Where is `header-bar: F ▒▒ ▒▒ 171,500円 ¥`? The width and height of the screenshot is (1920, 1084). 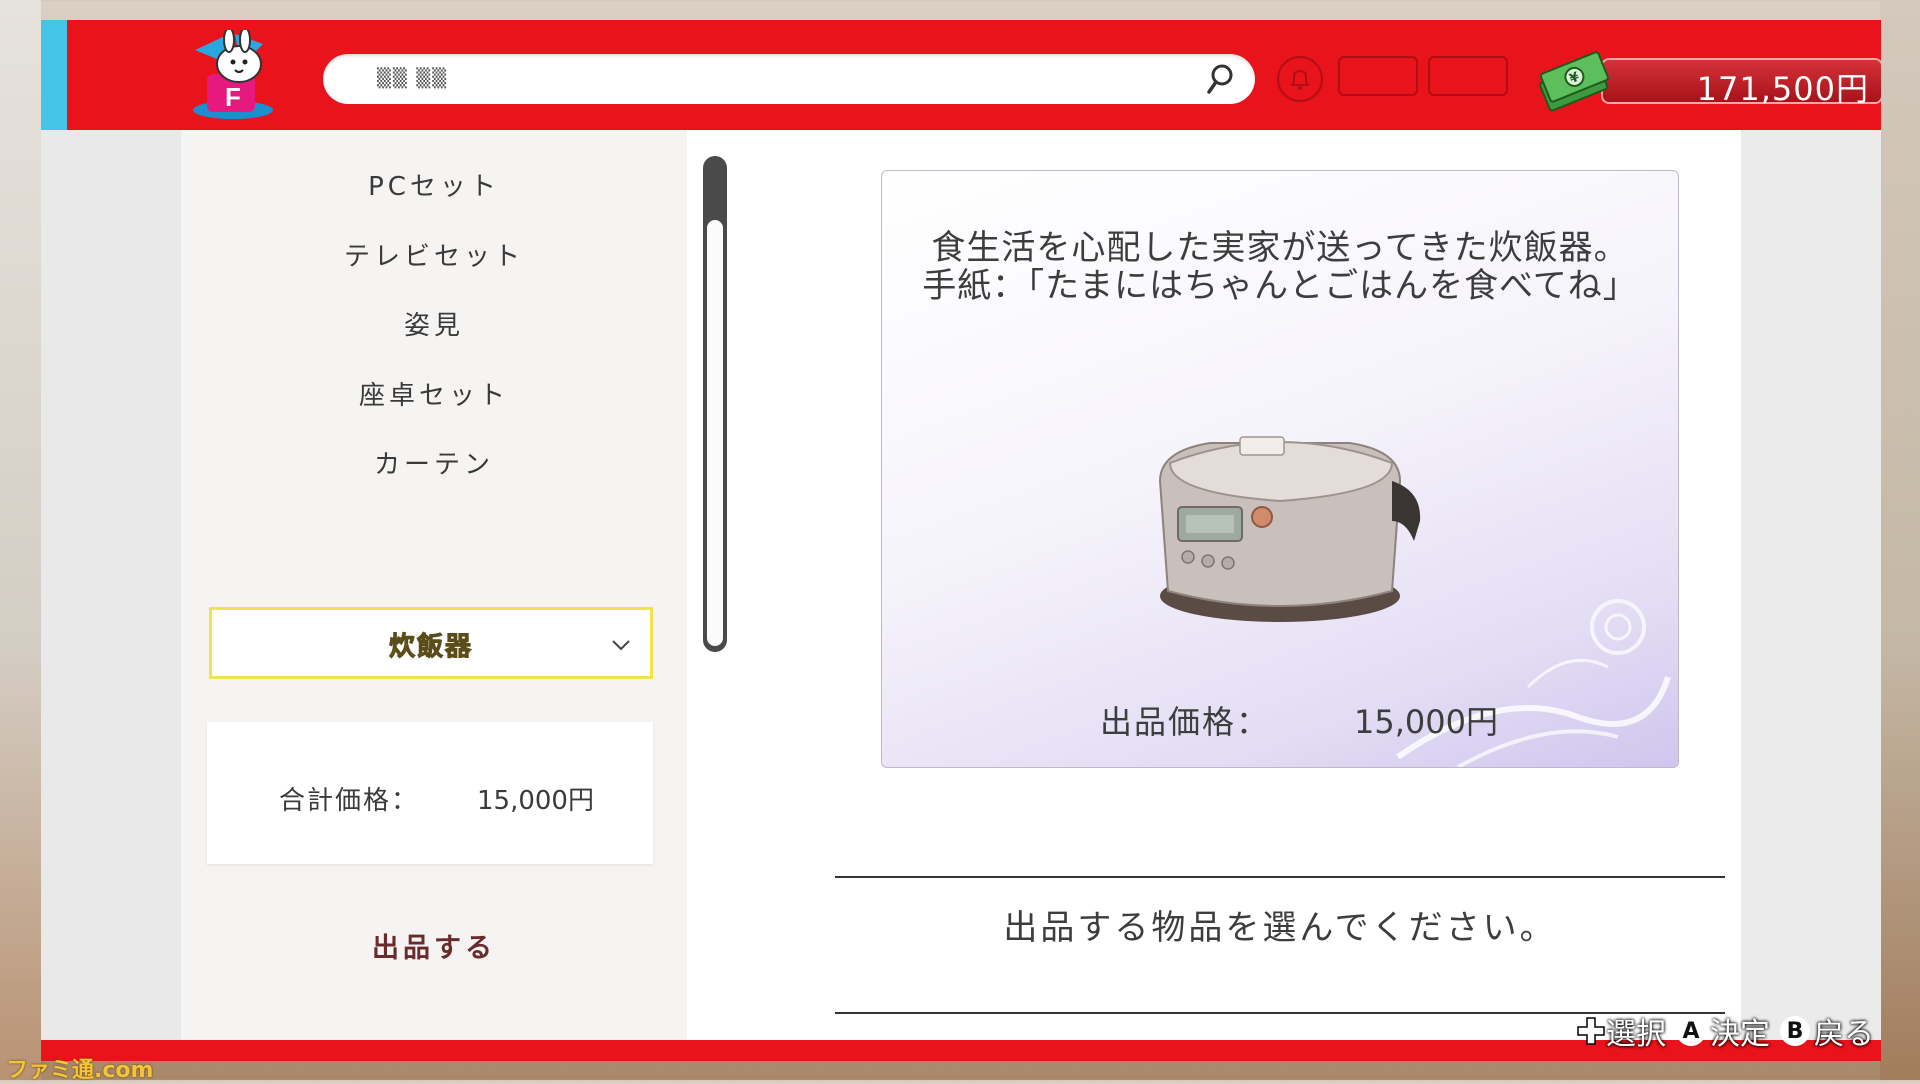
header-bar: F ▒▒ ▒▒ 171,500円 ¥ is located at coordinates (961, 75).